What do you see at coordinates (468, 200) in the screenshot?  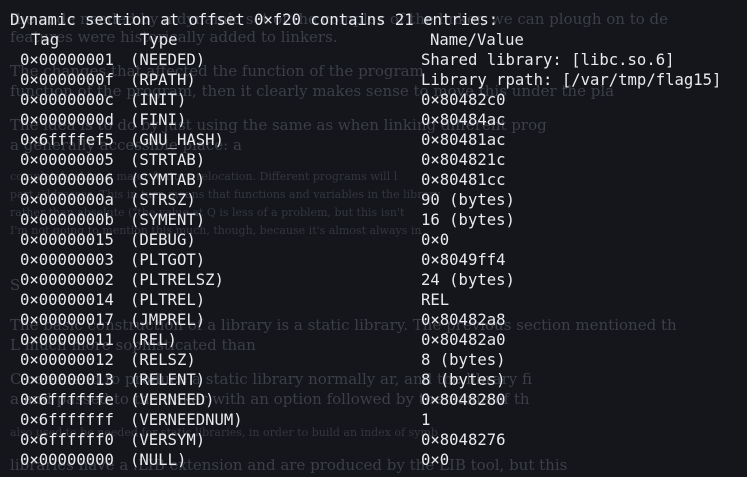 I see `entry-value: 90 (bytes)` at bounding box center [468, 200].